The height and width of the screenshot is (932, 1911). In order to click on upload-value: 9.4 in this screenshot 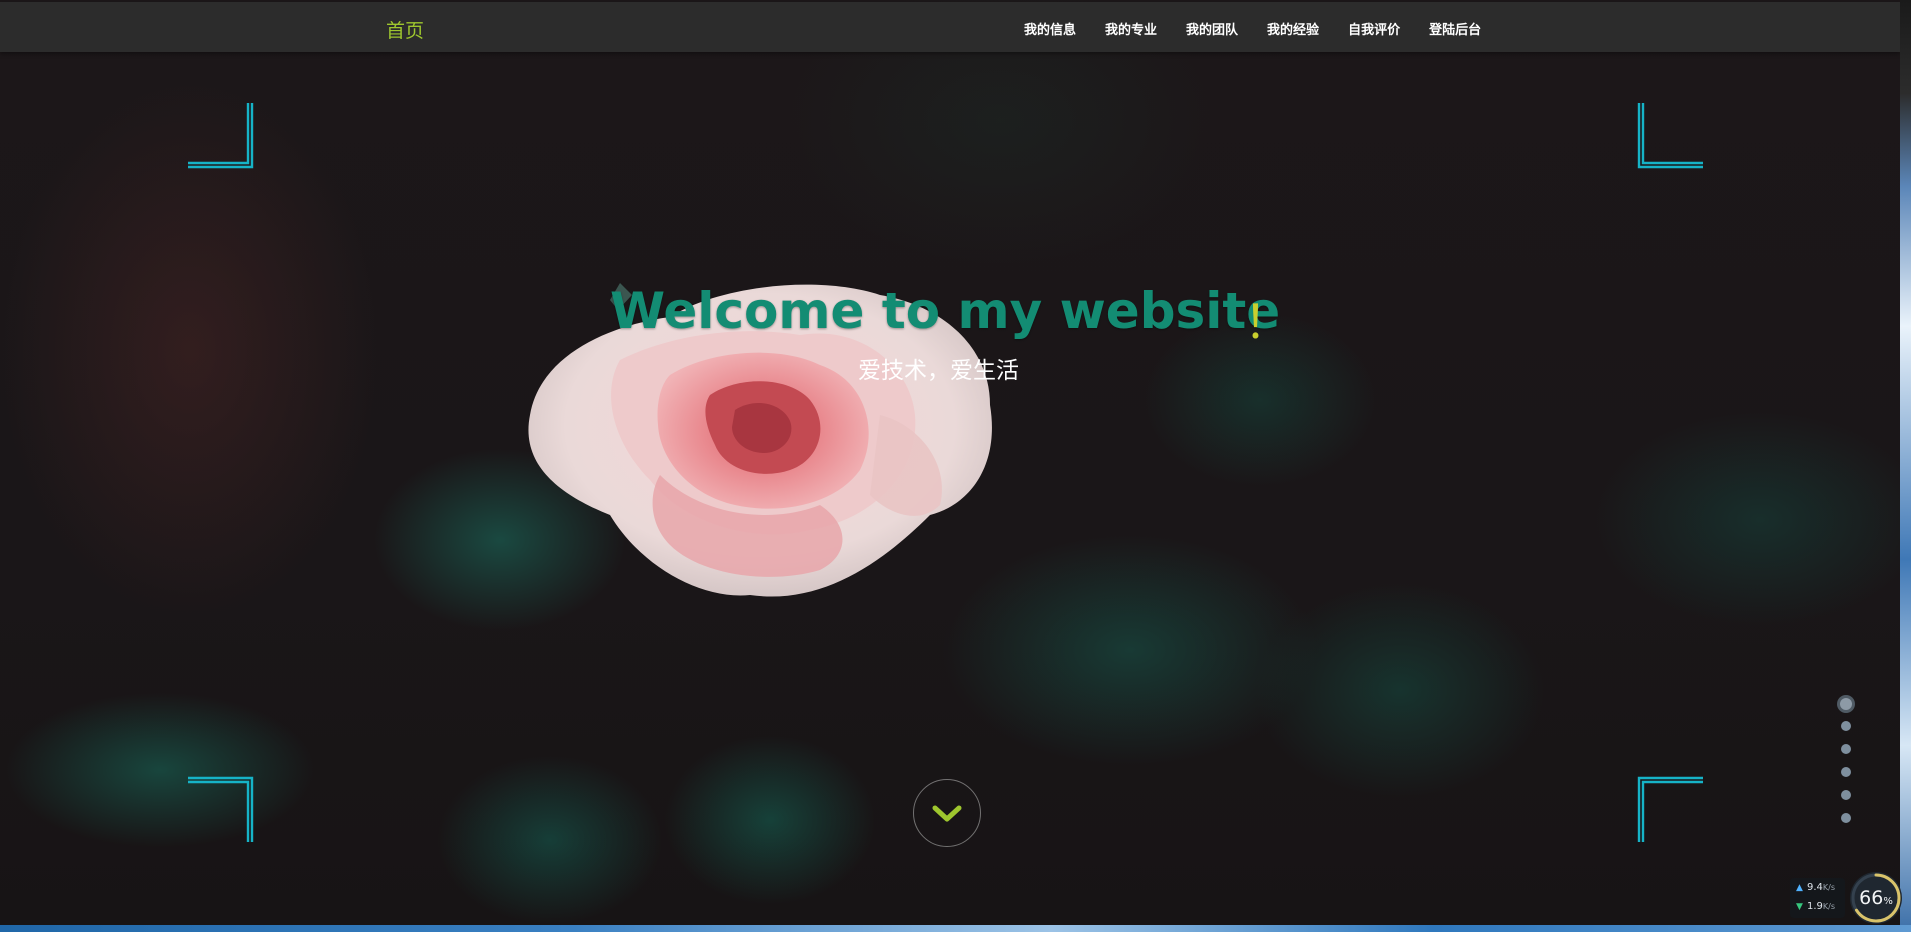, I will do `click(1815, 887)`.